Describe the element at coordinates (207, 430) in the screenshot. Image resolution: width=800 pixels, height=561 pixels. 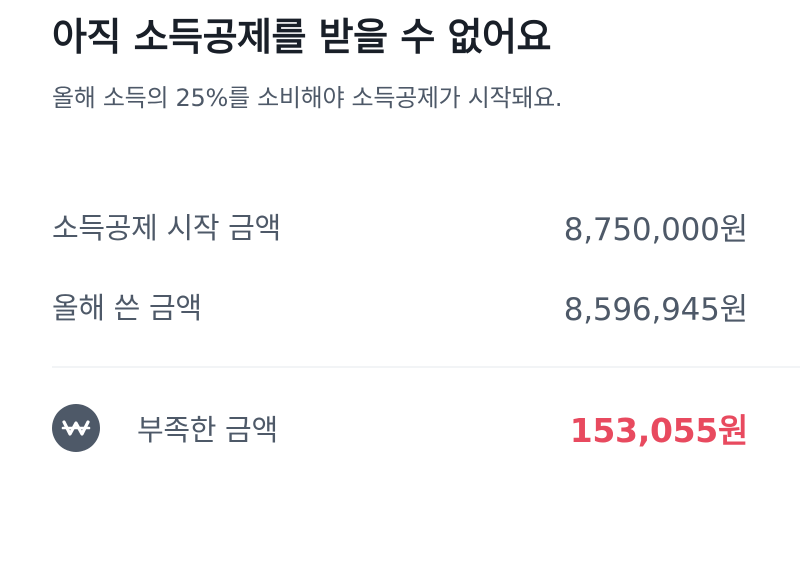
I see `shortfall-label: 부족한 금액` at that location.